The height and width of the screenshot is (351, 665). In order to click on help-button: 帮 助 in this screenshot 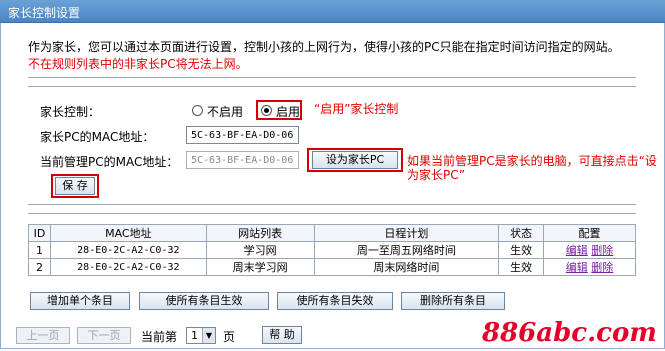, I will do `click(282, 335)`.